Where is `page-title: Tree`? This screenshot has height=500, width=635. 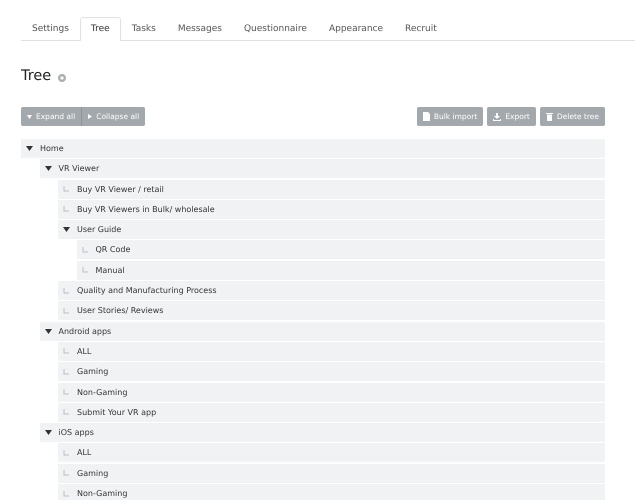
page-title: Tree is located at coordinates (36, 76).